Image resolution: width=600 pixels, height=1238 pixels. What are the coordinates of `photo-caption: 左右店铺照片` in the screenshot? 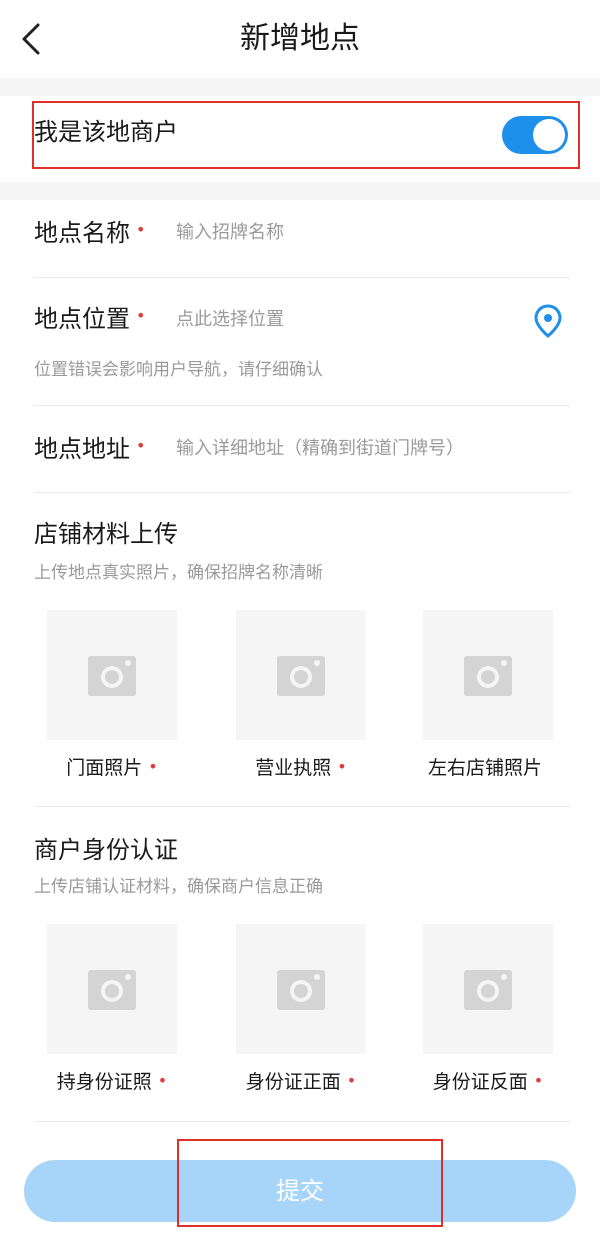 It's located at (484, 768).